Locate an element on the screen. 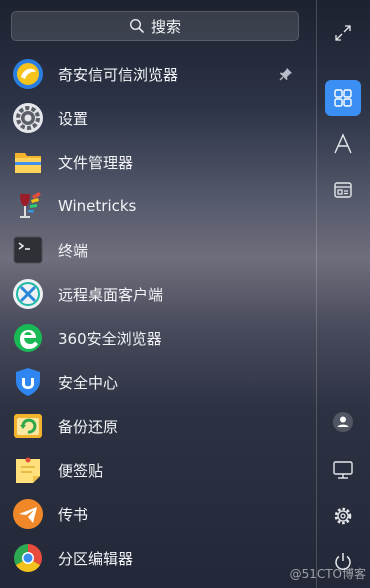 The image size is (370, 588). search-label: 搜索 is located at coordinates (165, 26).